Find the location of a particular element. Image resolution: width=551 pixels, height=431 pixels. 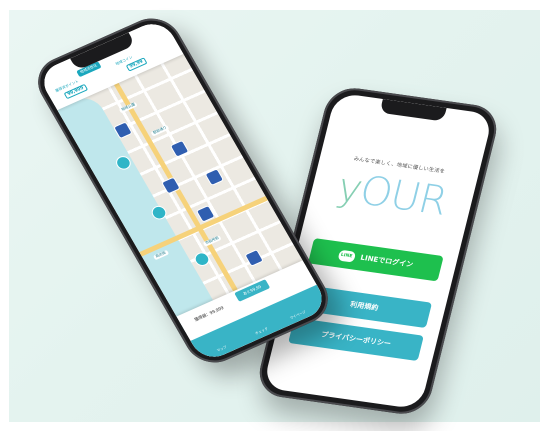

total-label: 獲得額：99,999 is located at coordinates (209, 314).